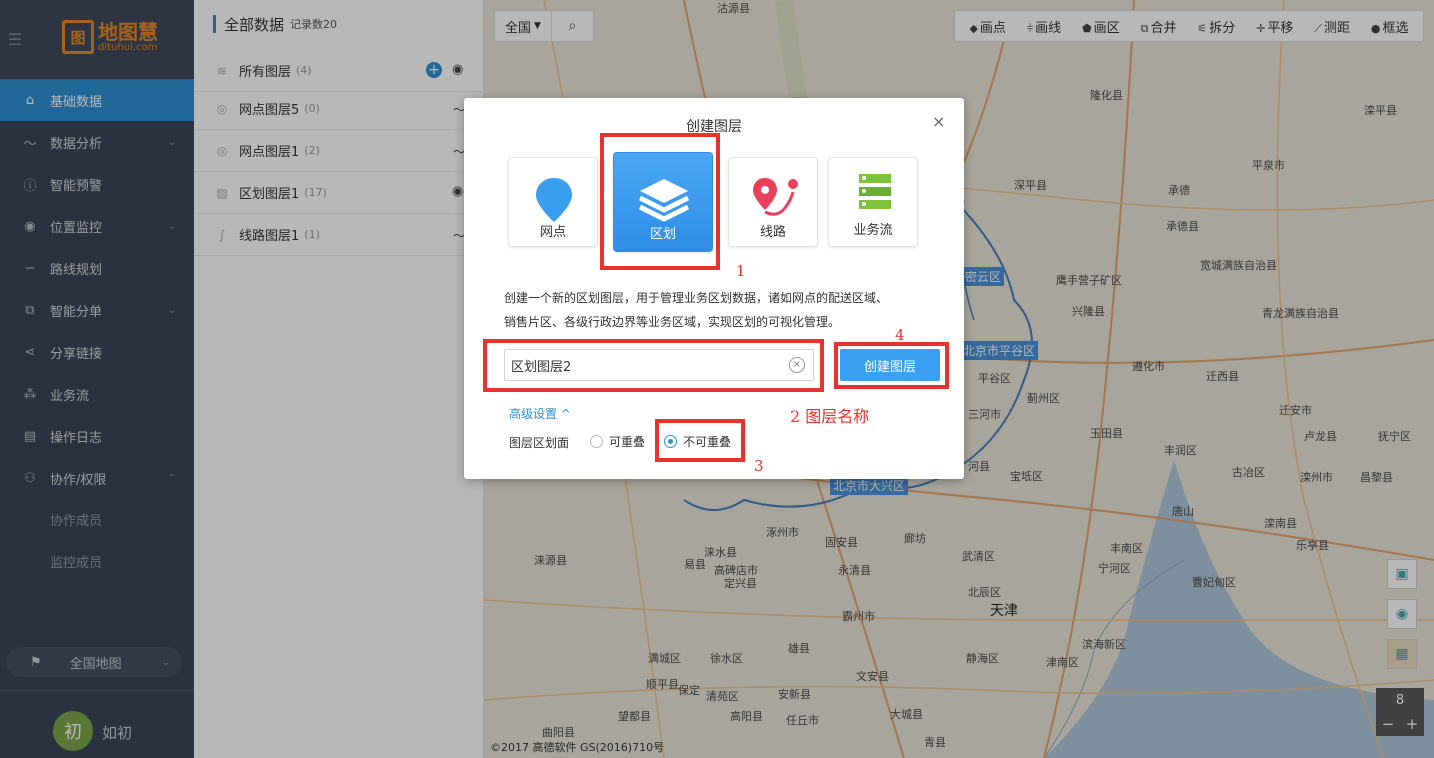 Image resolution: width=1434 pixels, height=758 pixels. What do you see at coordinates (617, 441) in the screenshot?
I see `radio-overlap-allowed: 可重叠` at bounding box center [617, 441].